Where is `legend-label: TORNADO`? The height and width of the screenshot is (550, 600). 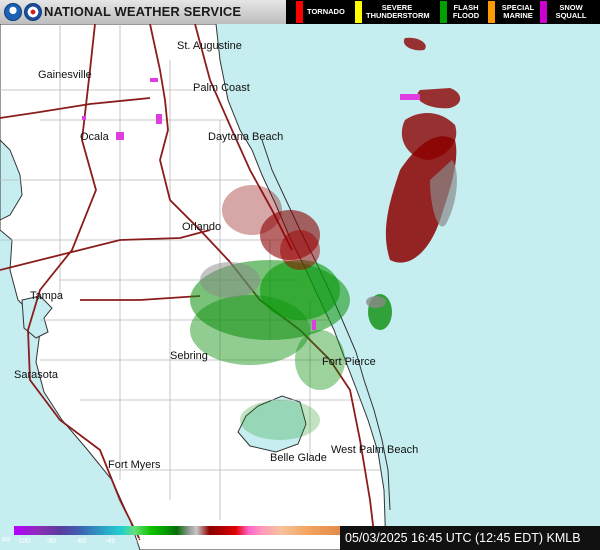
legend-label: TORNADO is located at coordinates (326, 11).